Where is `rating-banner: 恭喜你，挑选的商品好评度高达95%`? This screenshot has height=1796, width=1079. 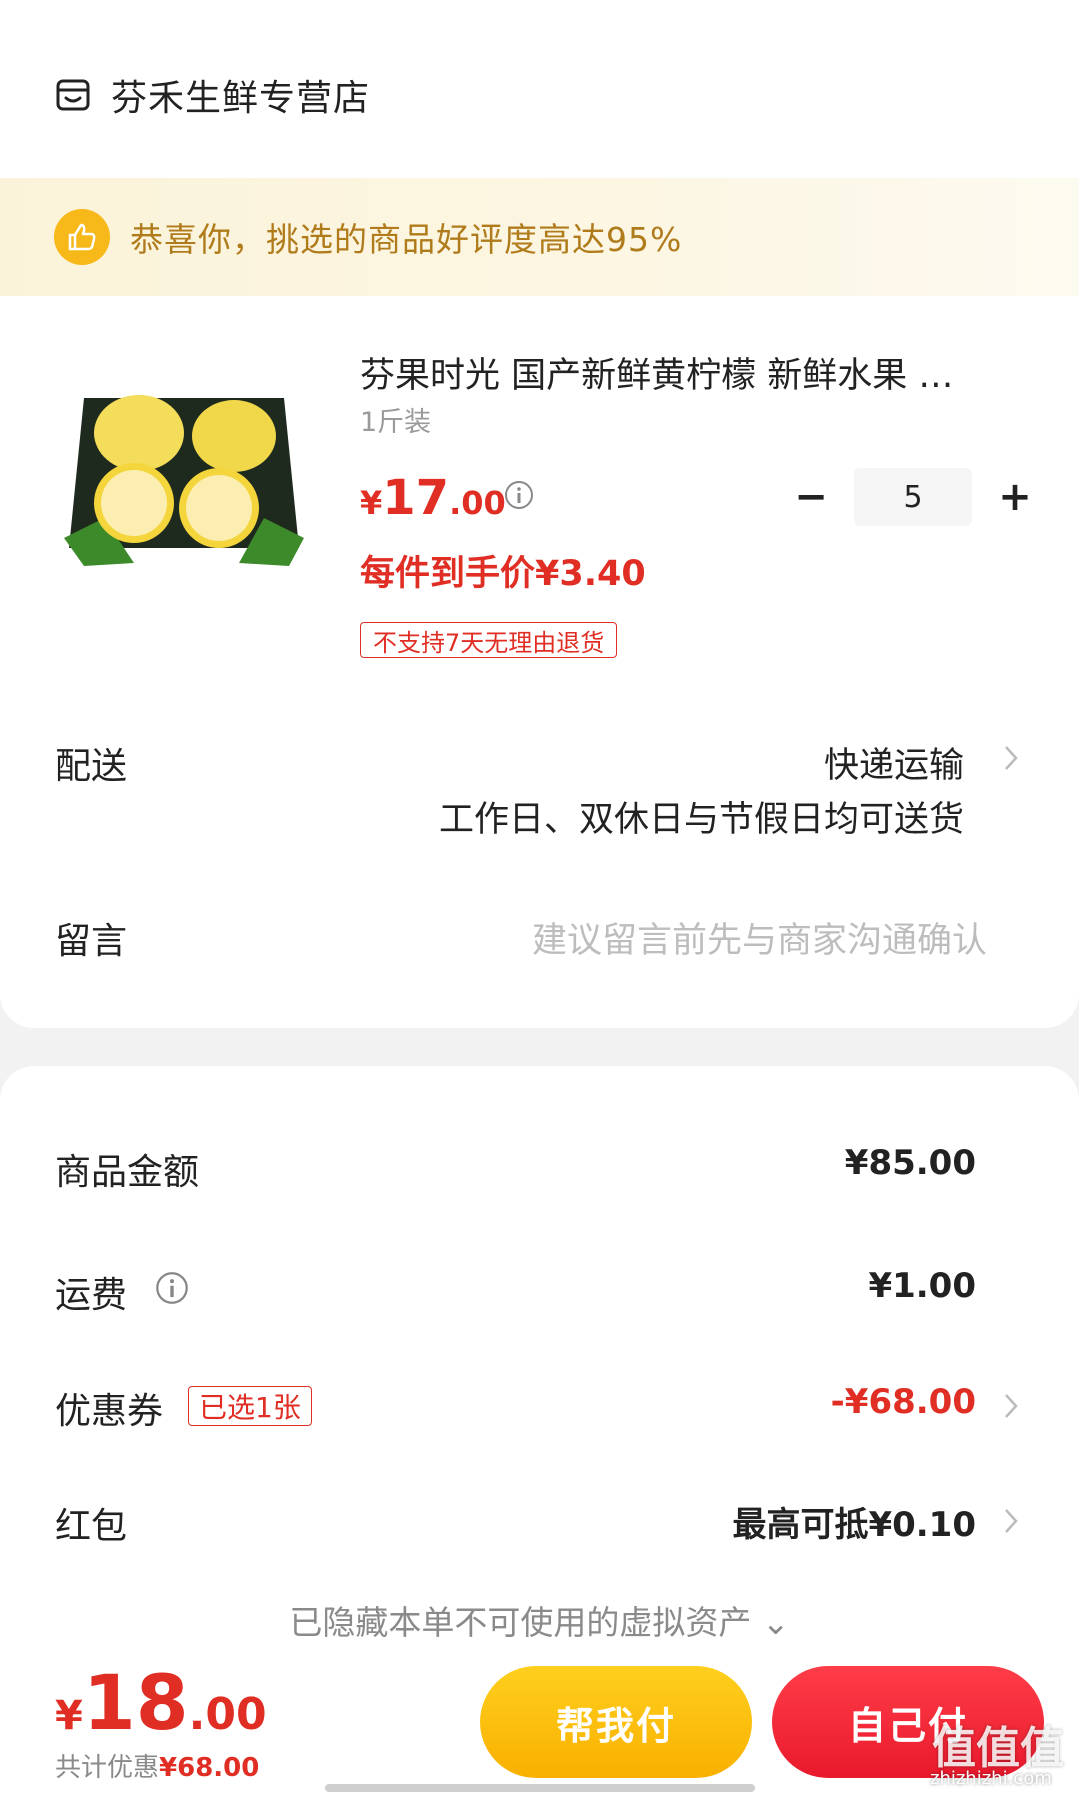
rating-banner: 恭喜你，挑选的商品好评度高达95% is located at coordinates (539, 237).